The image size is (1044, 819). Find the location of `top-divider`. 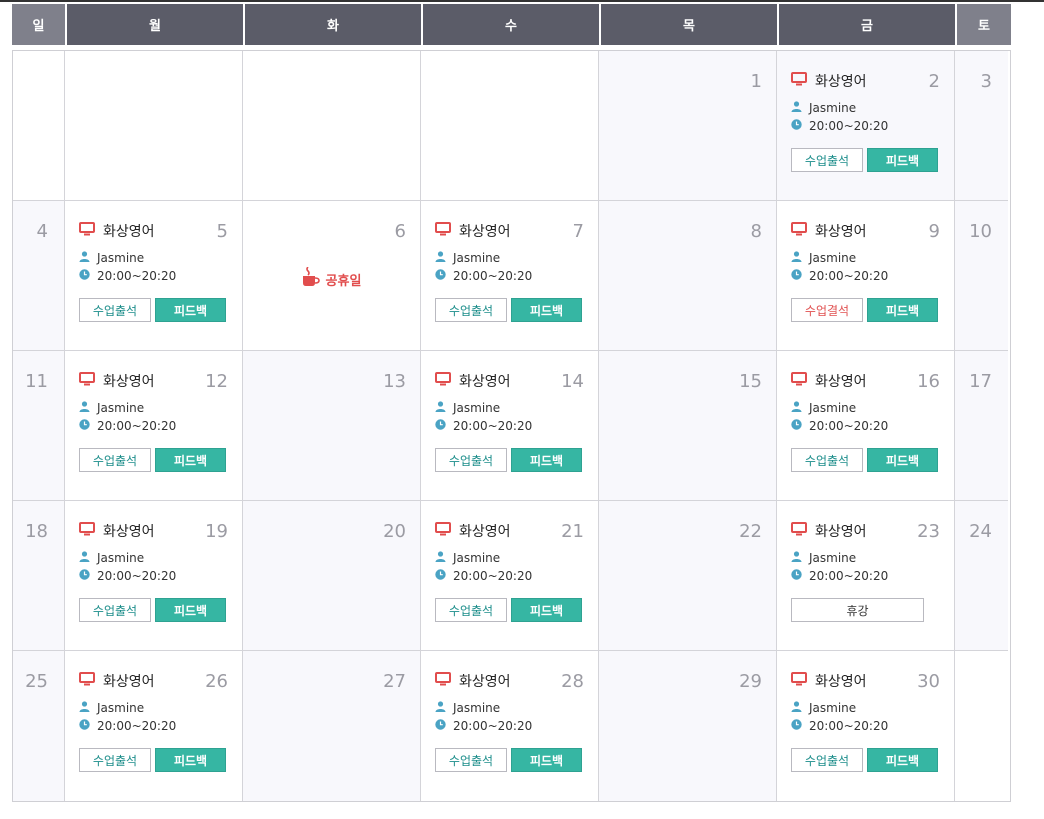

top-divider is located at coordinates (522, 1).